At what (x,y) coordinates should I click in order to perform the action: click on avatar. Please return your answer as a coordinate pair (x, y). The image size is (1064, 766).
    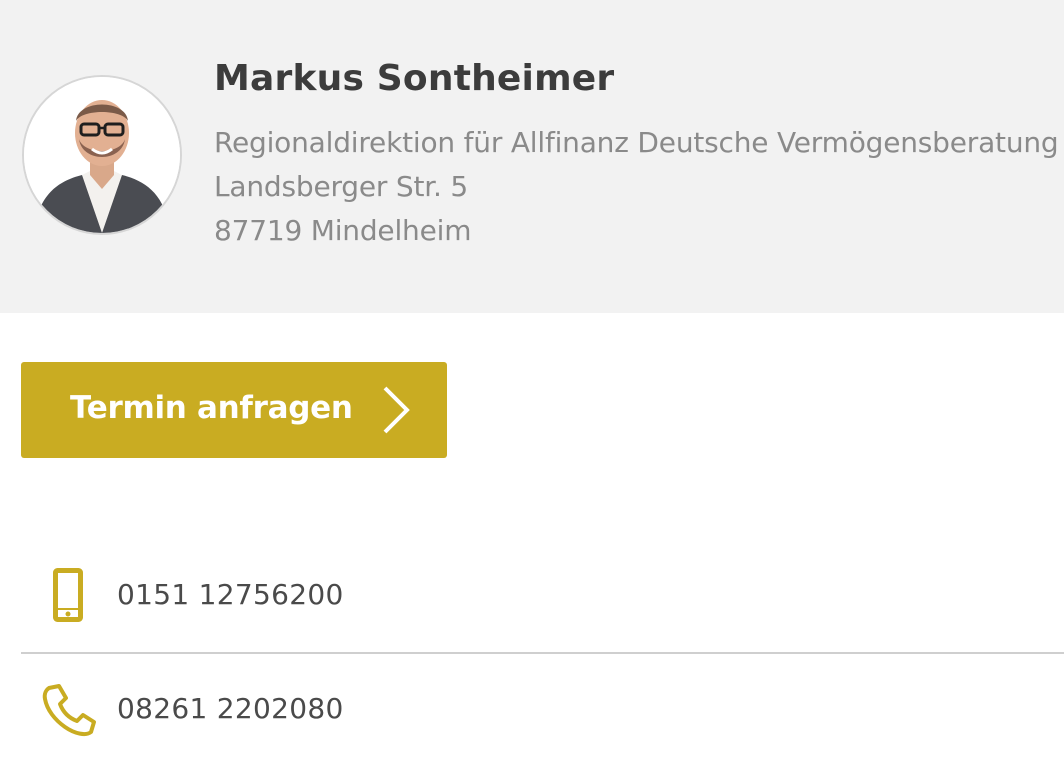
    Looking at the image, I should click on (102, 155).